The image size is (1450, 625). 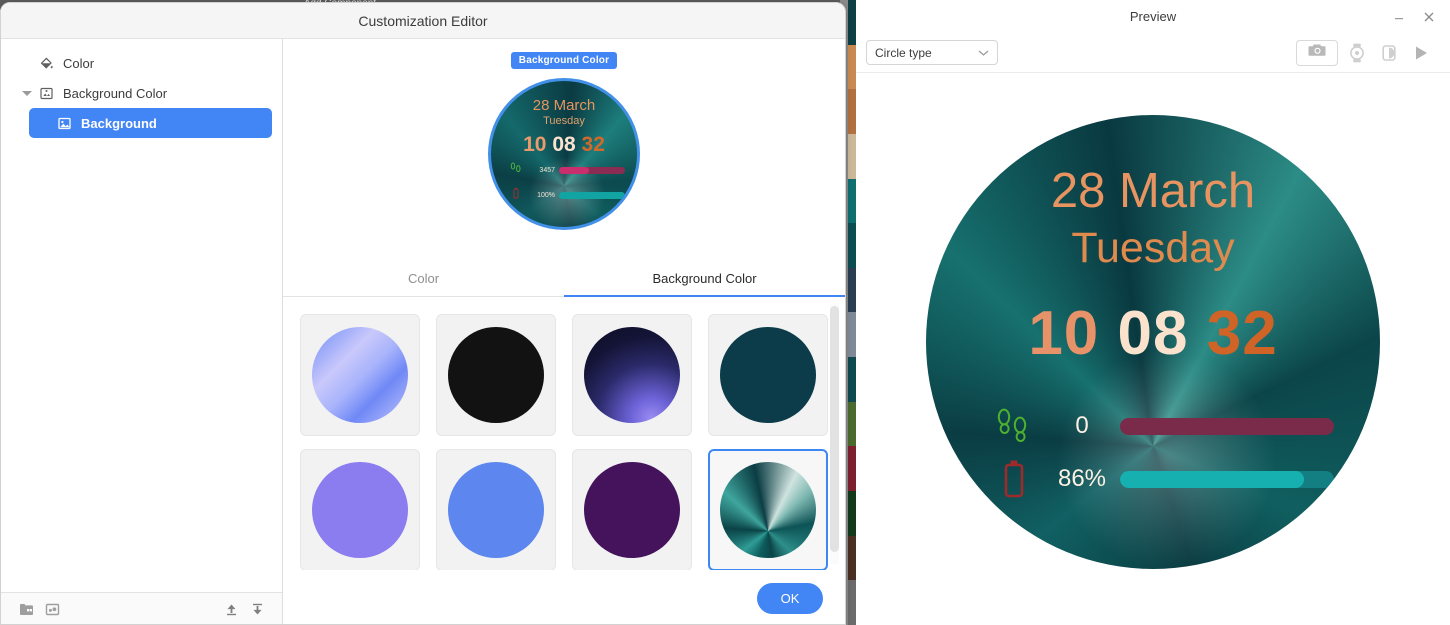 I want to click on expand-triangle-icon, so click(x=27, y=93).